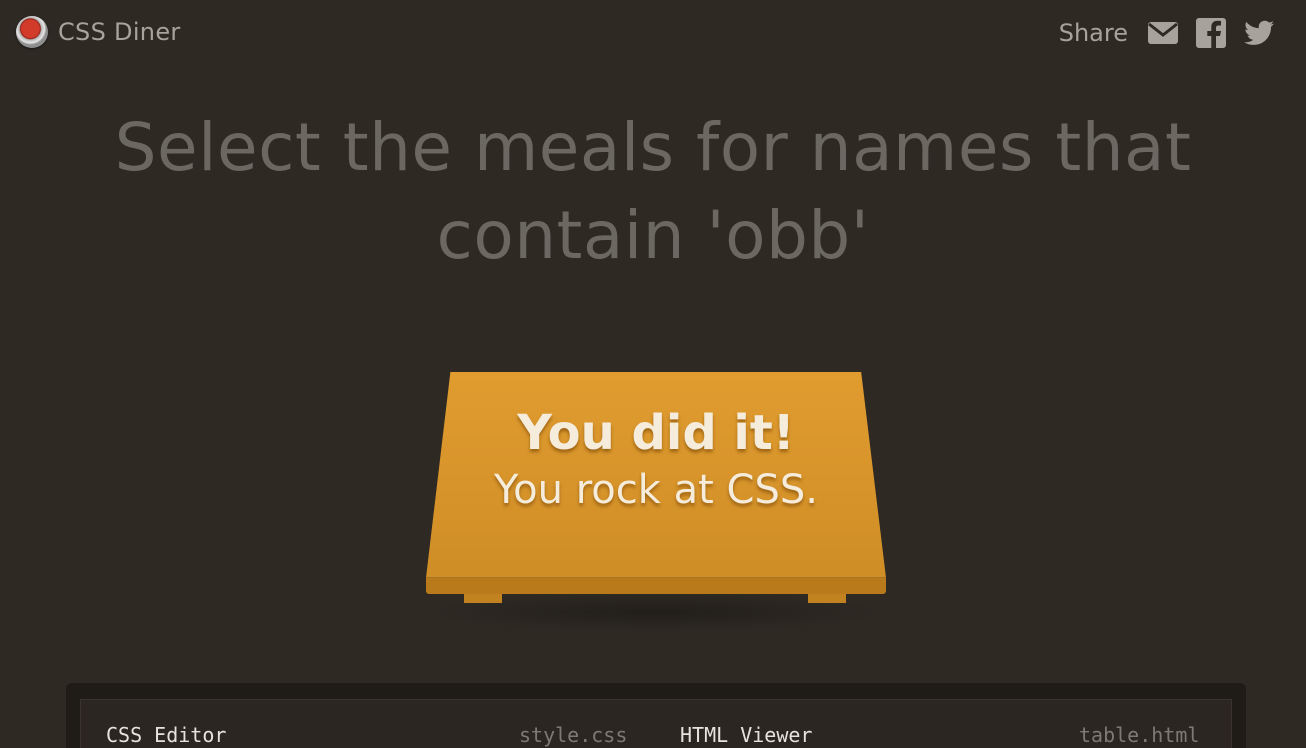 The height and width of the screenshot is (748, 1306). I want to click on facebook-icon, so click(1211, 33).